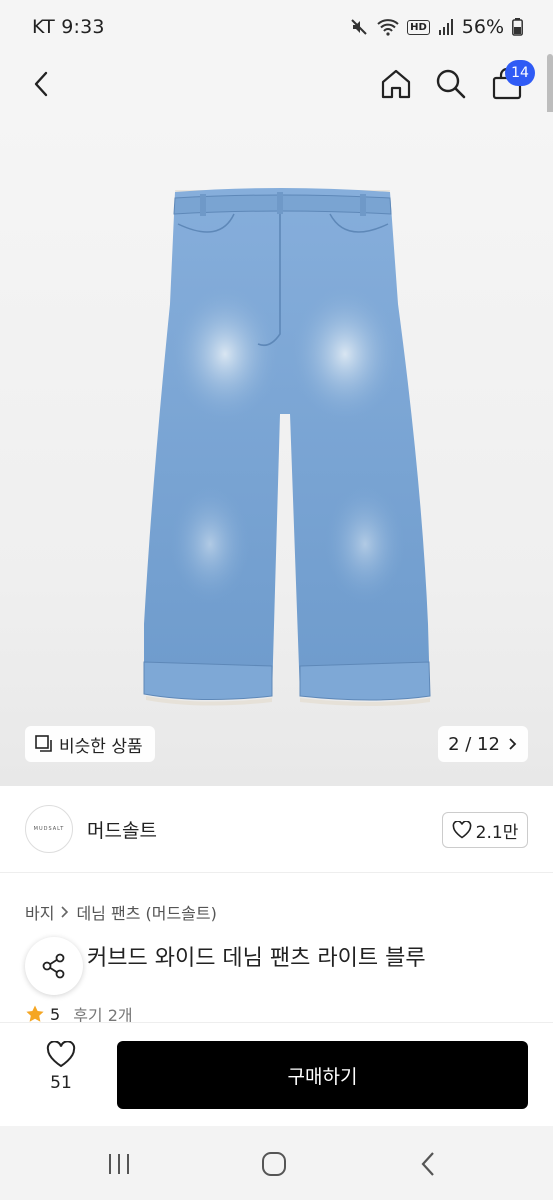 The image size is (553, 1200). Describe the element at coordinates (61, 1083) in the screenshot. I see `wishlist-count: 51` at that location.